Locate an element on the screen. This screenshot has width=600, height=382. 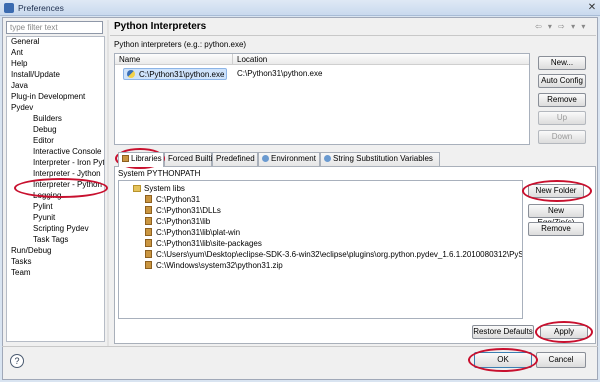
app-icon is located at coordinates (9, 8).